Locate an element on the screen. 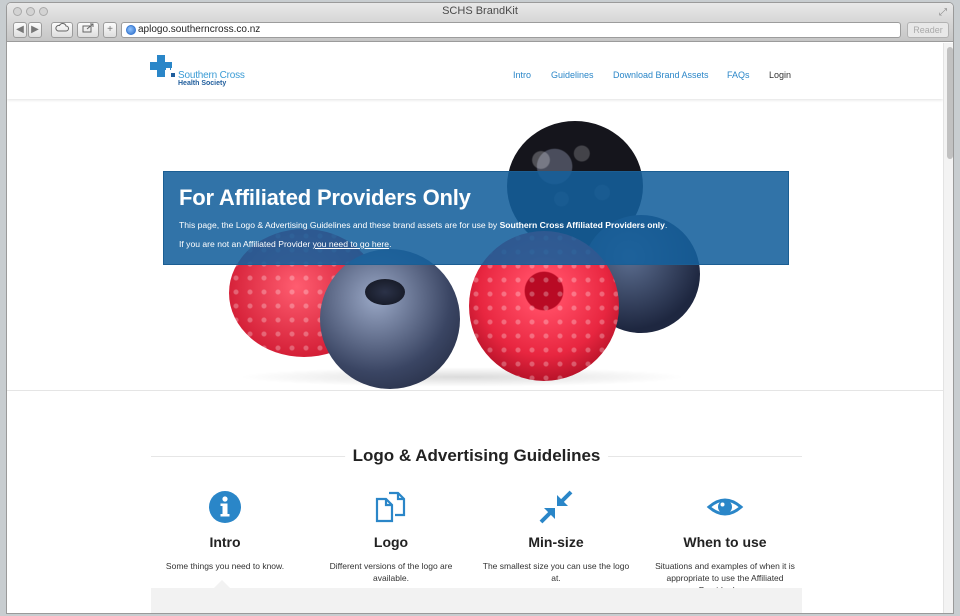  info-icon is located at coordinates (225, 507).